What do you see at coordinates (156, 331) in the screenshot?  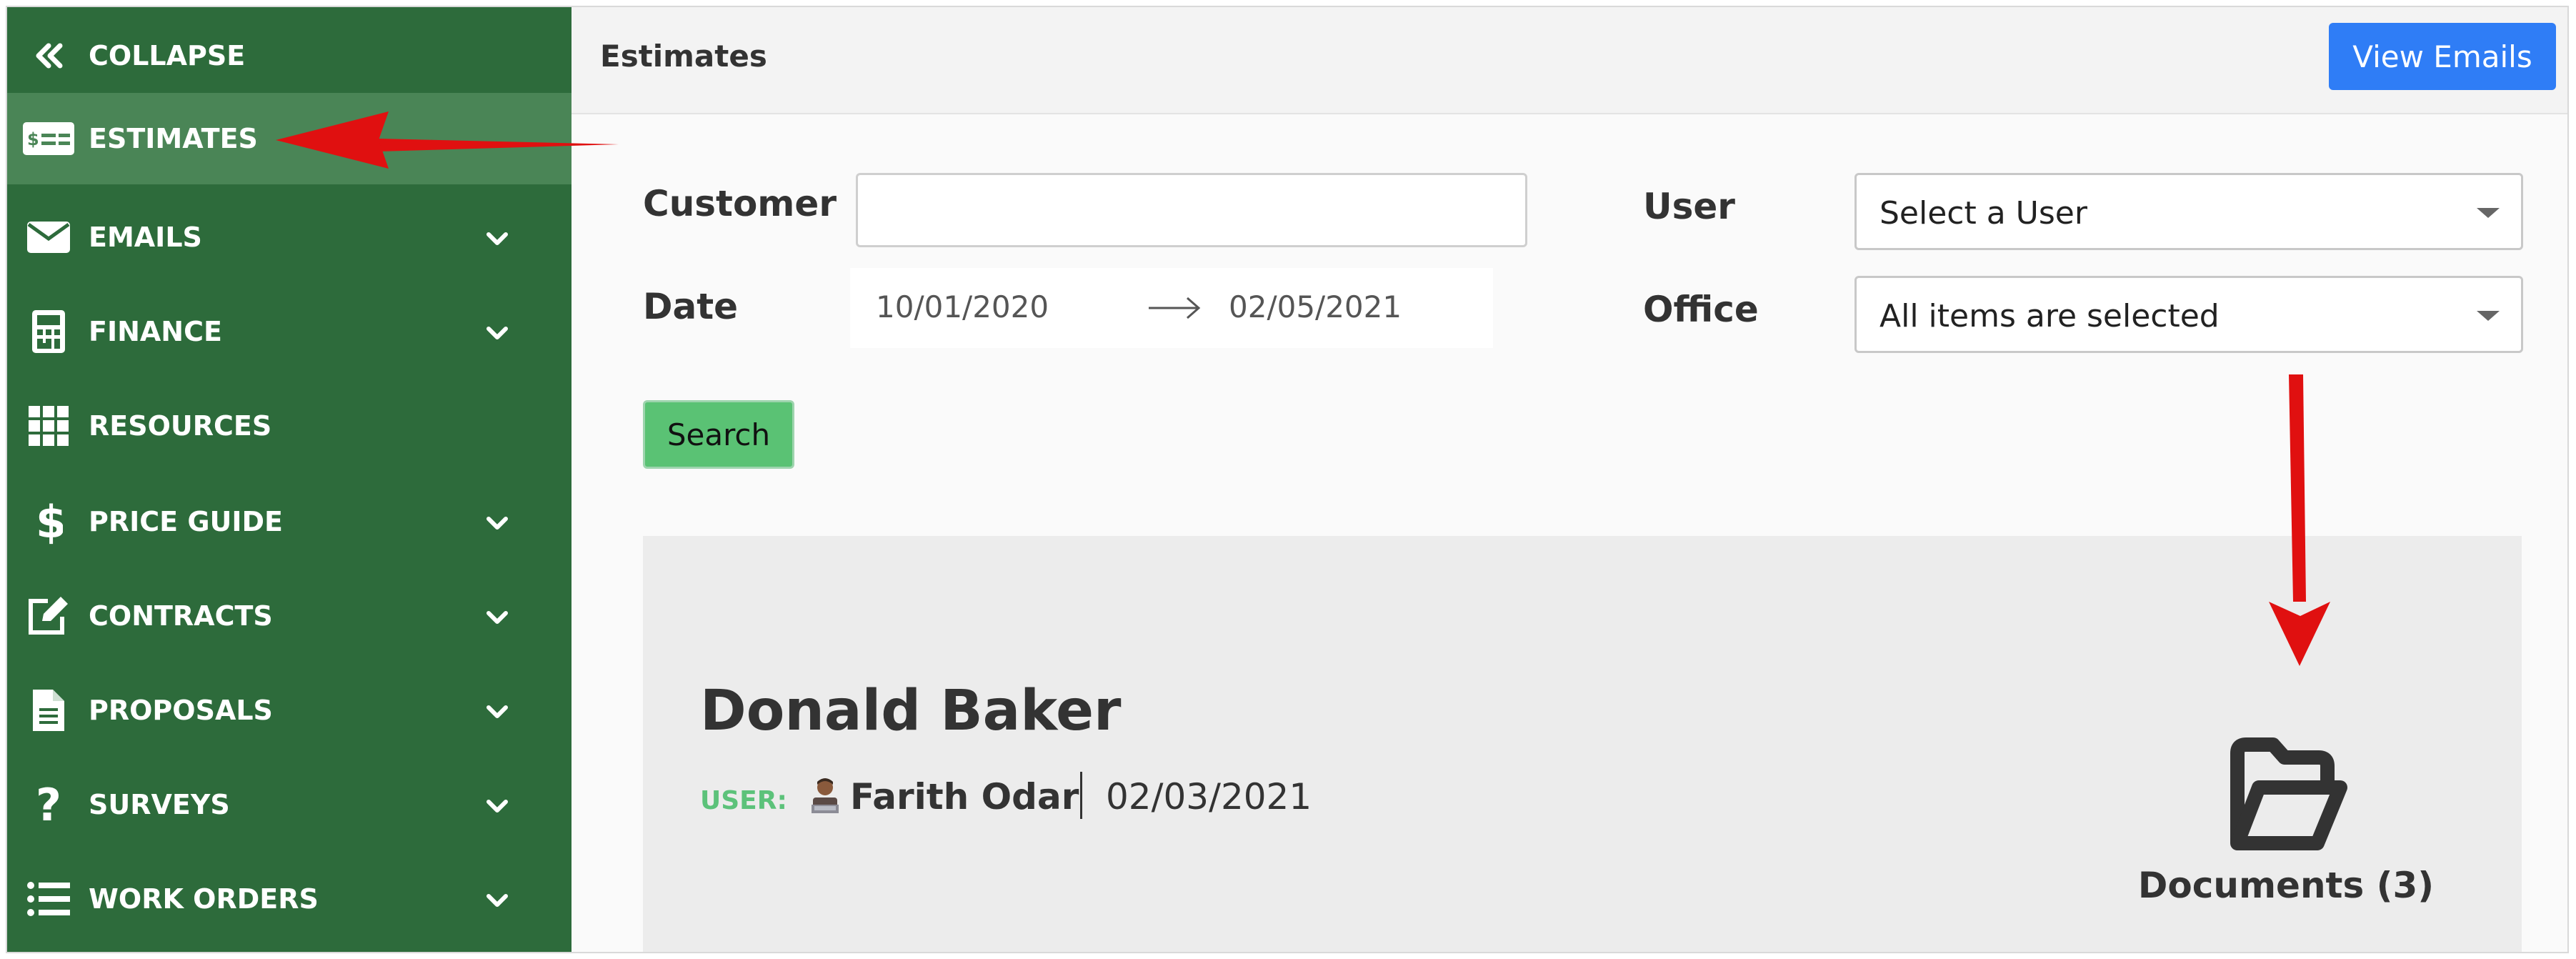 I see `sidebar-item-label: FINANCE` at bounding box center [156, 331].